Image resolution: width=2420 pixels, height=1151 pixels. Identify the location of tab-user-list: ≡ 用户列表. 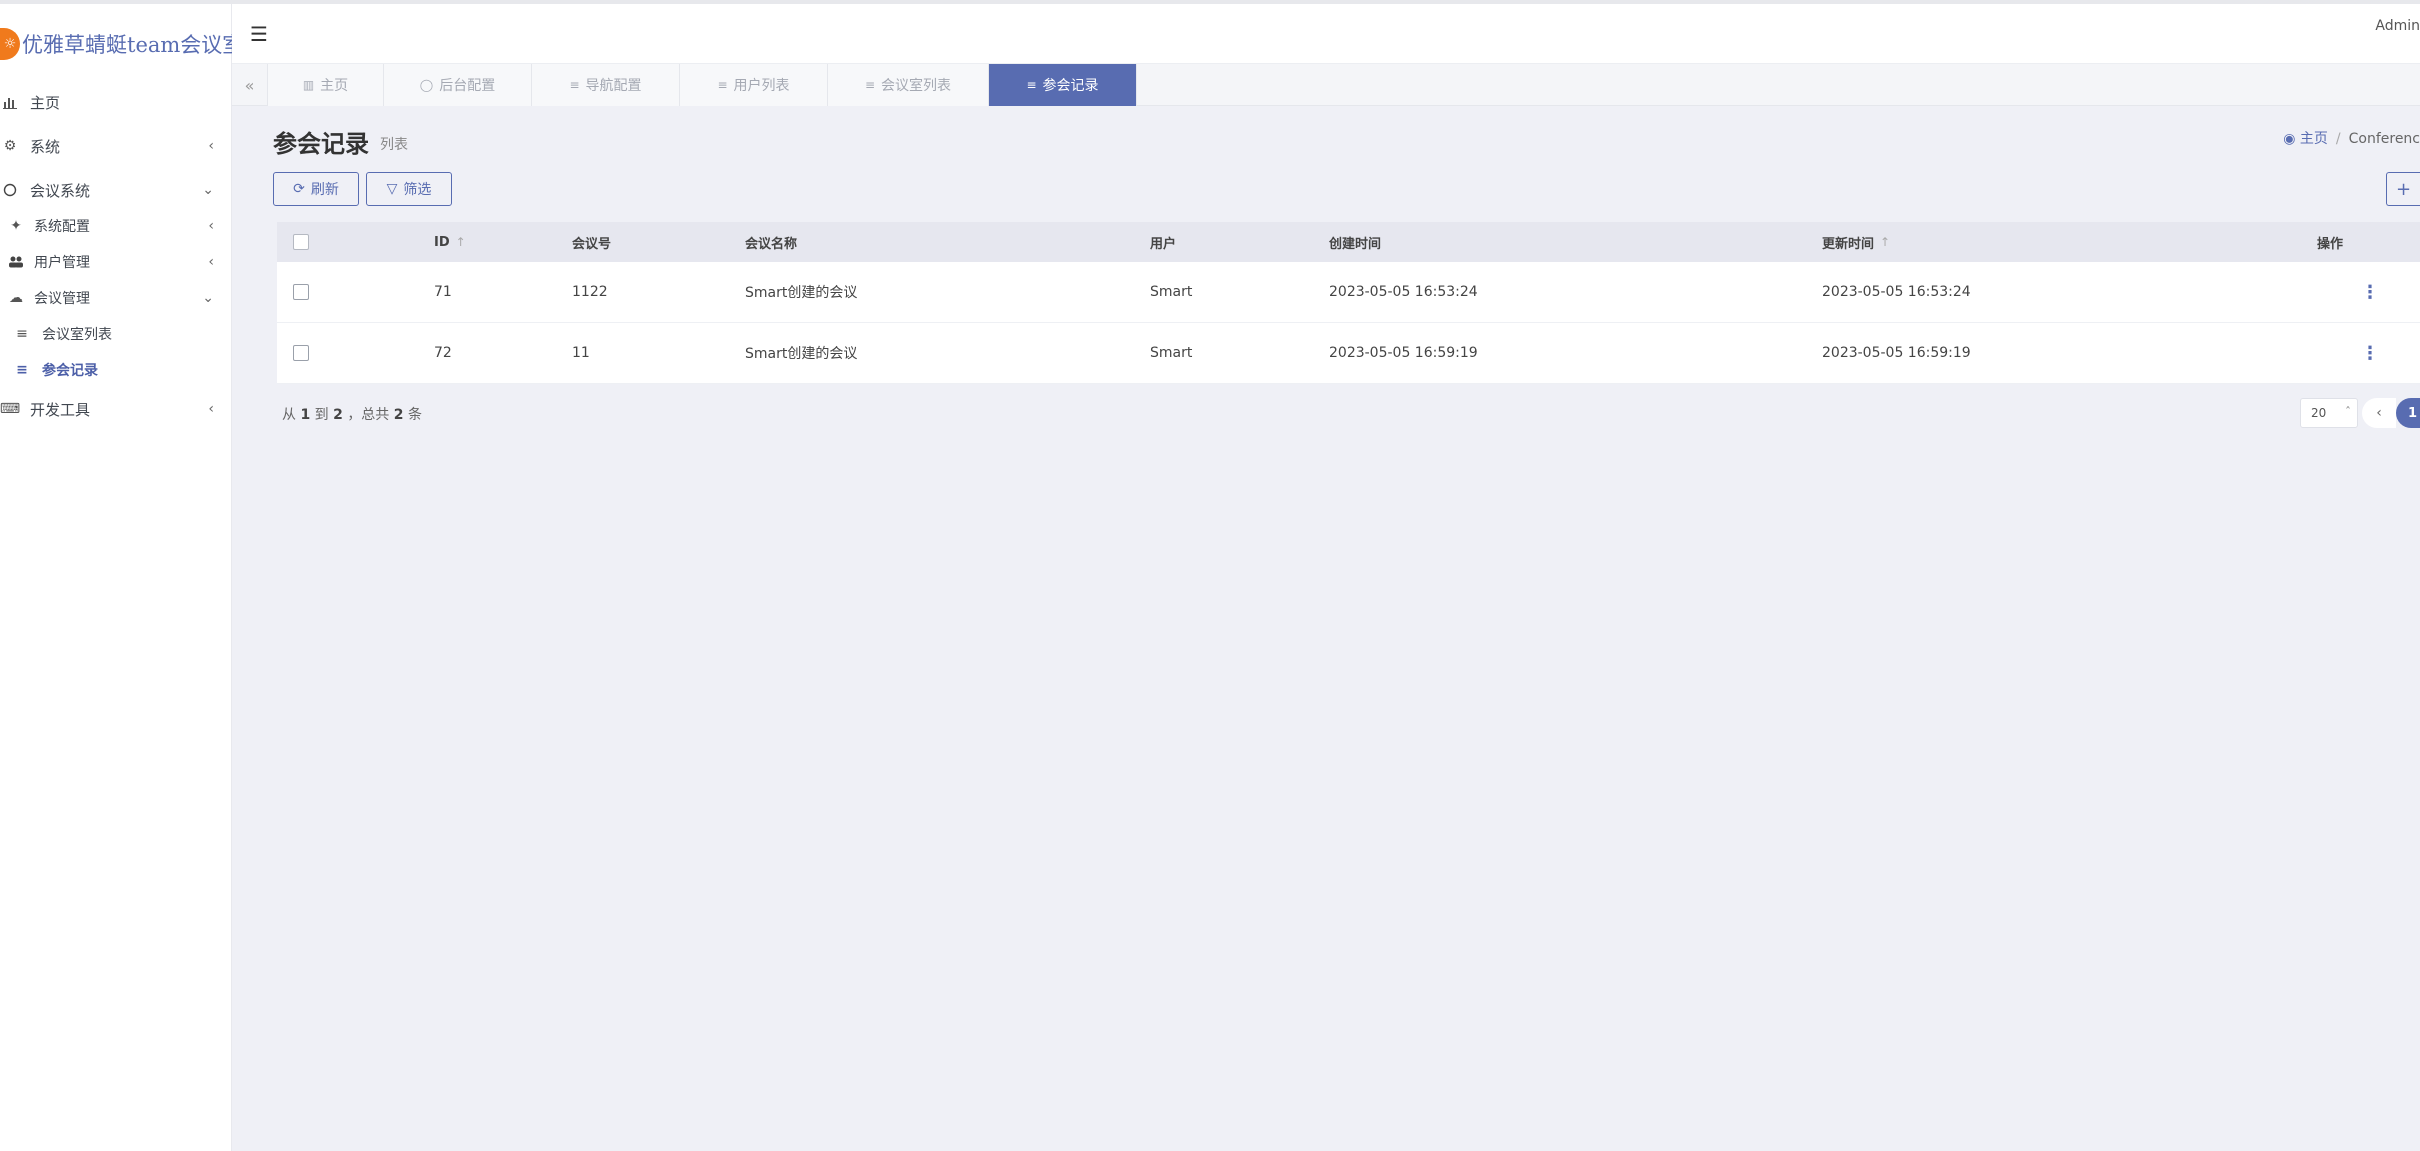
(754, 85).